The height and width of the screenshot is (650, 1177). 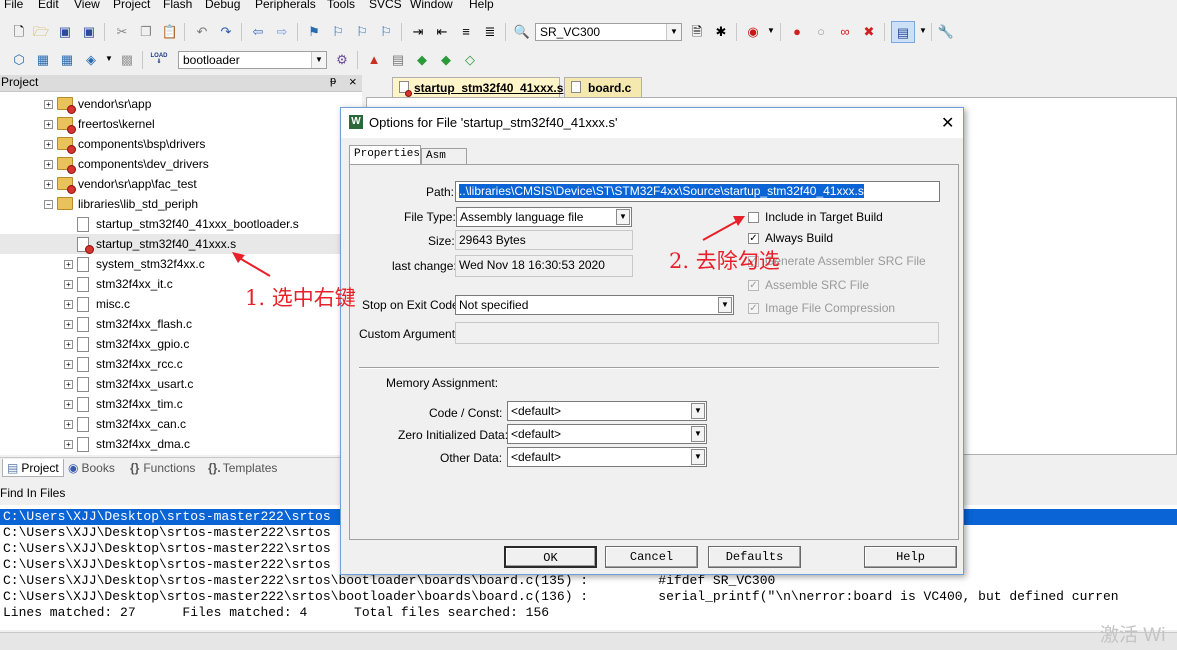 I want to click on annotation-step2: 2. 去除勾选, so click(x=724, y=261).